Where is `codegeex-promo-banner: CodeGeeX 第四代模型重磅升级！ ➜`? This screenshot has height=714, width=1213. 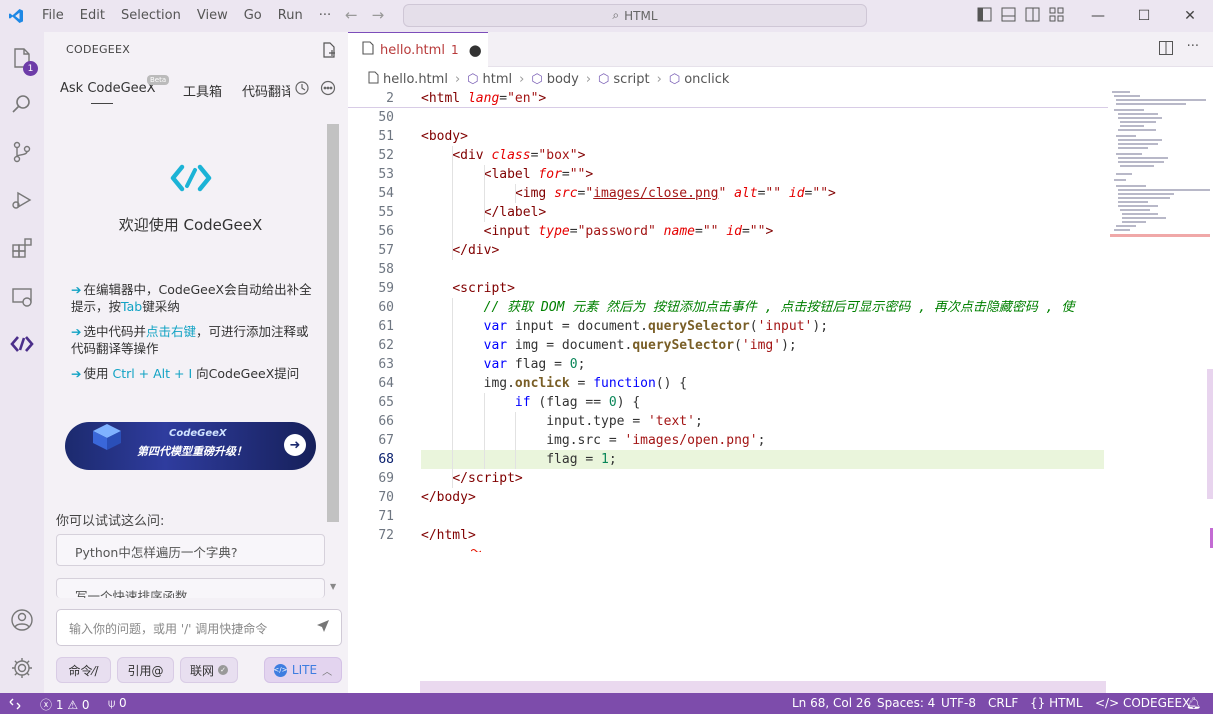 codegeex-promo-banner: CodeGeeX 第四代模型重磅升级！ ➜ is located at coordinates (190, 446).